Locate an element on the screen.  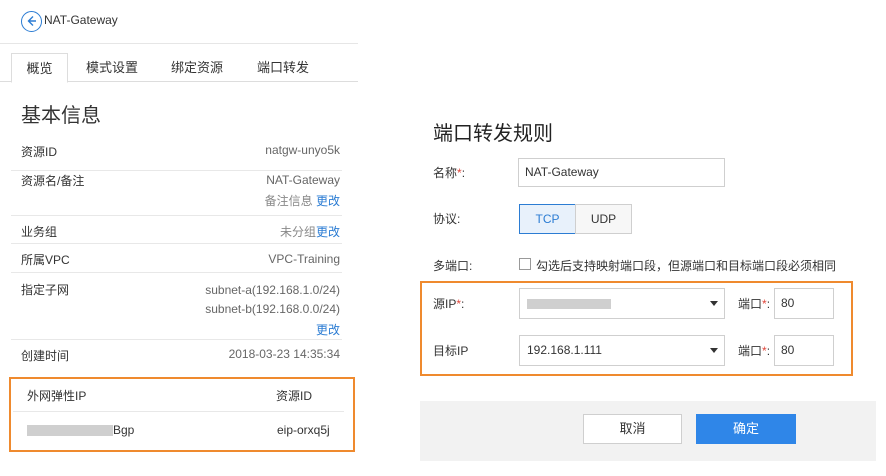
protocol-tcp-button: TCP is located at coordinates (547, 219).